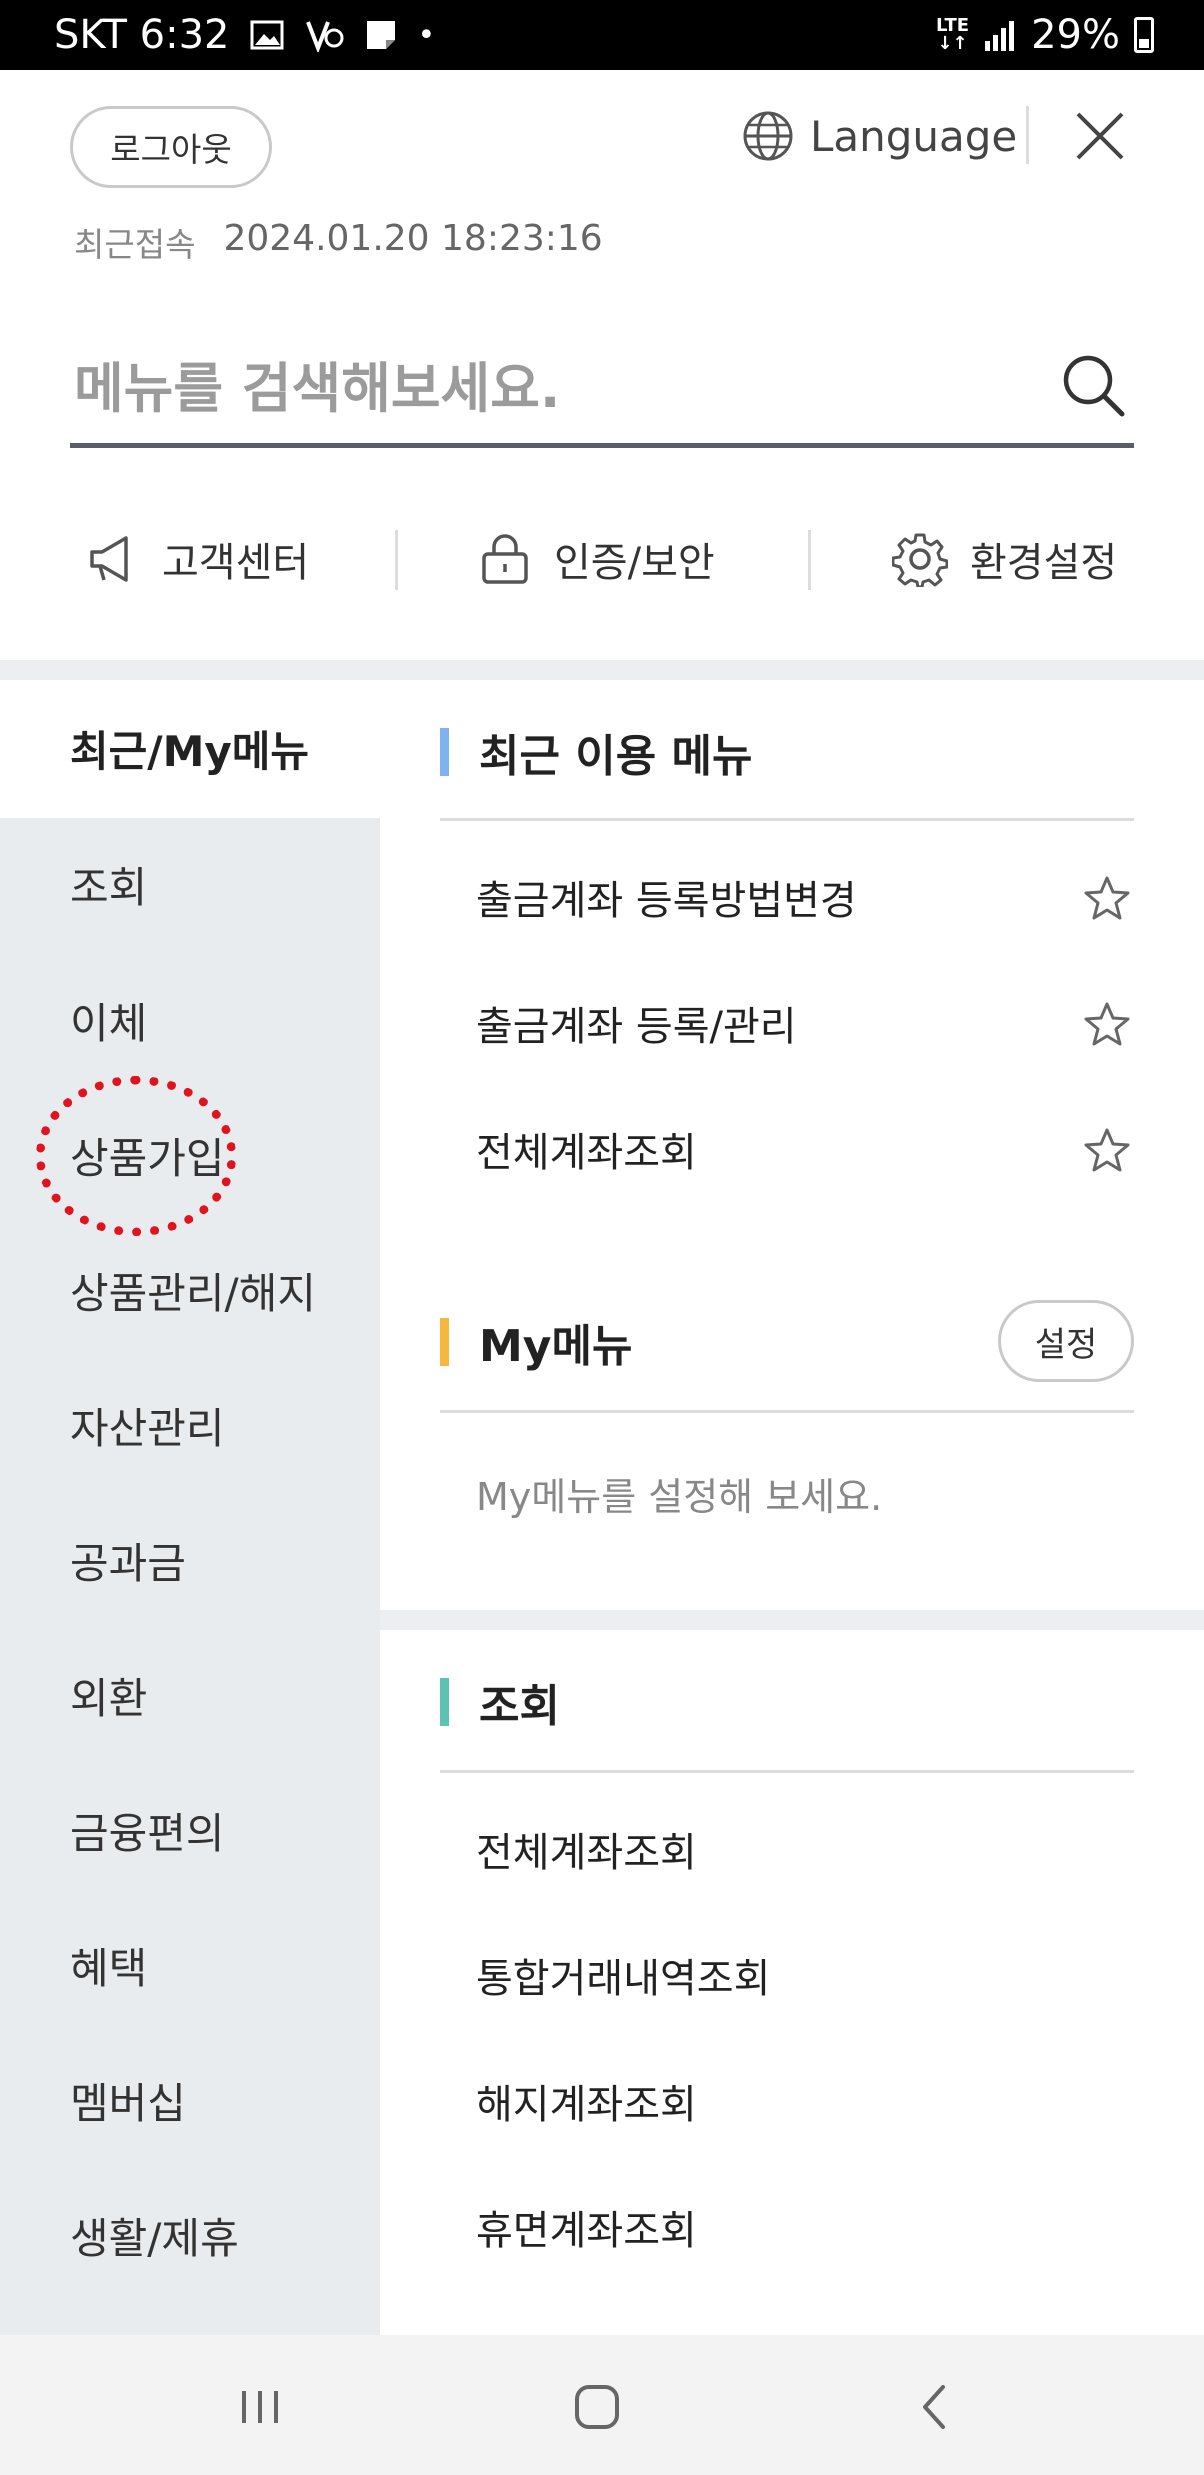 This screenshot has width=1204, height=2475. I want to click on section-title-text: 조회, so click(519, 1706).